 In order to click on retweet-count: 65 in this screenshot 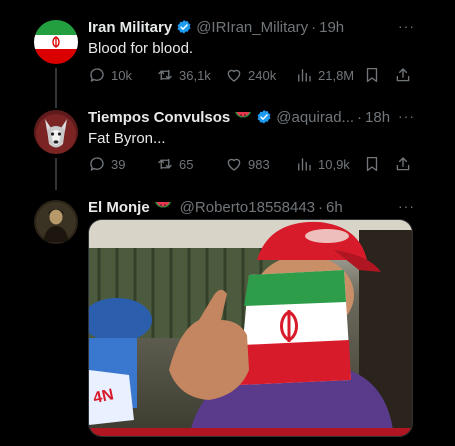, I will do `click(186, 164)`.